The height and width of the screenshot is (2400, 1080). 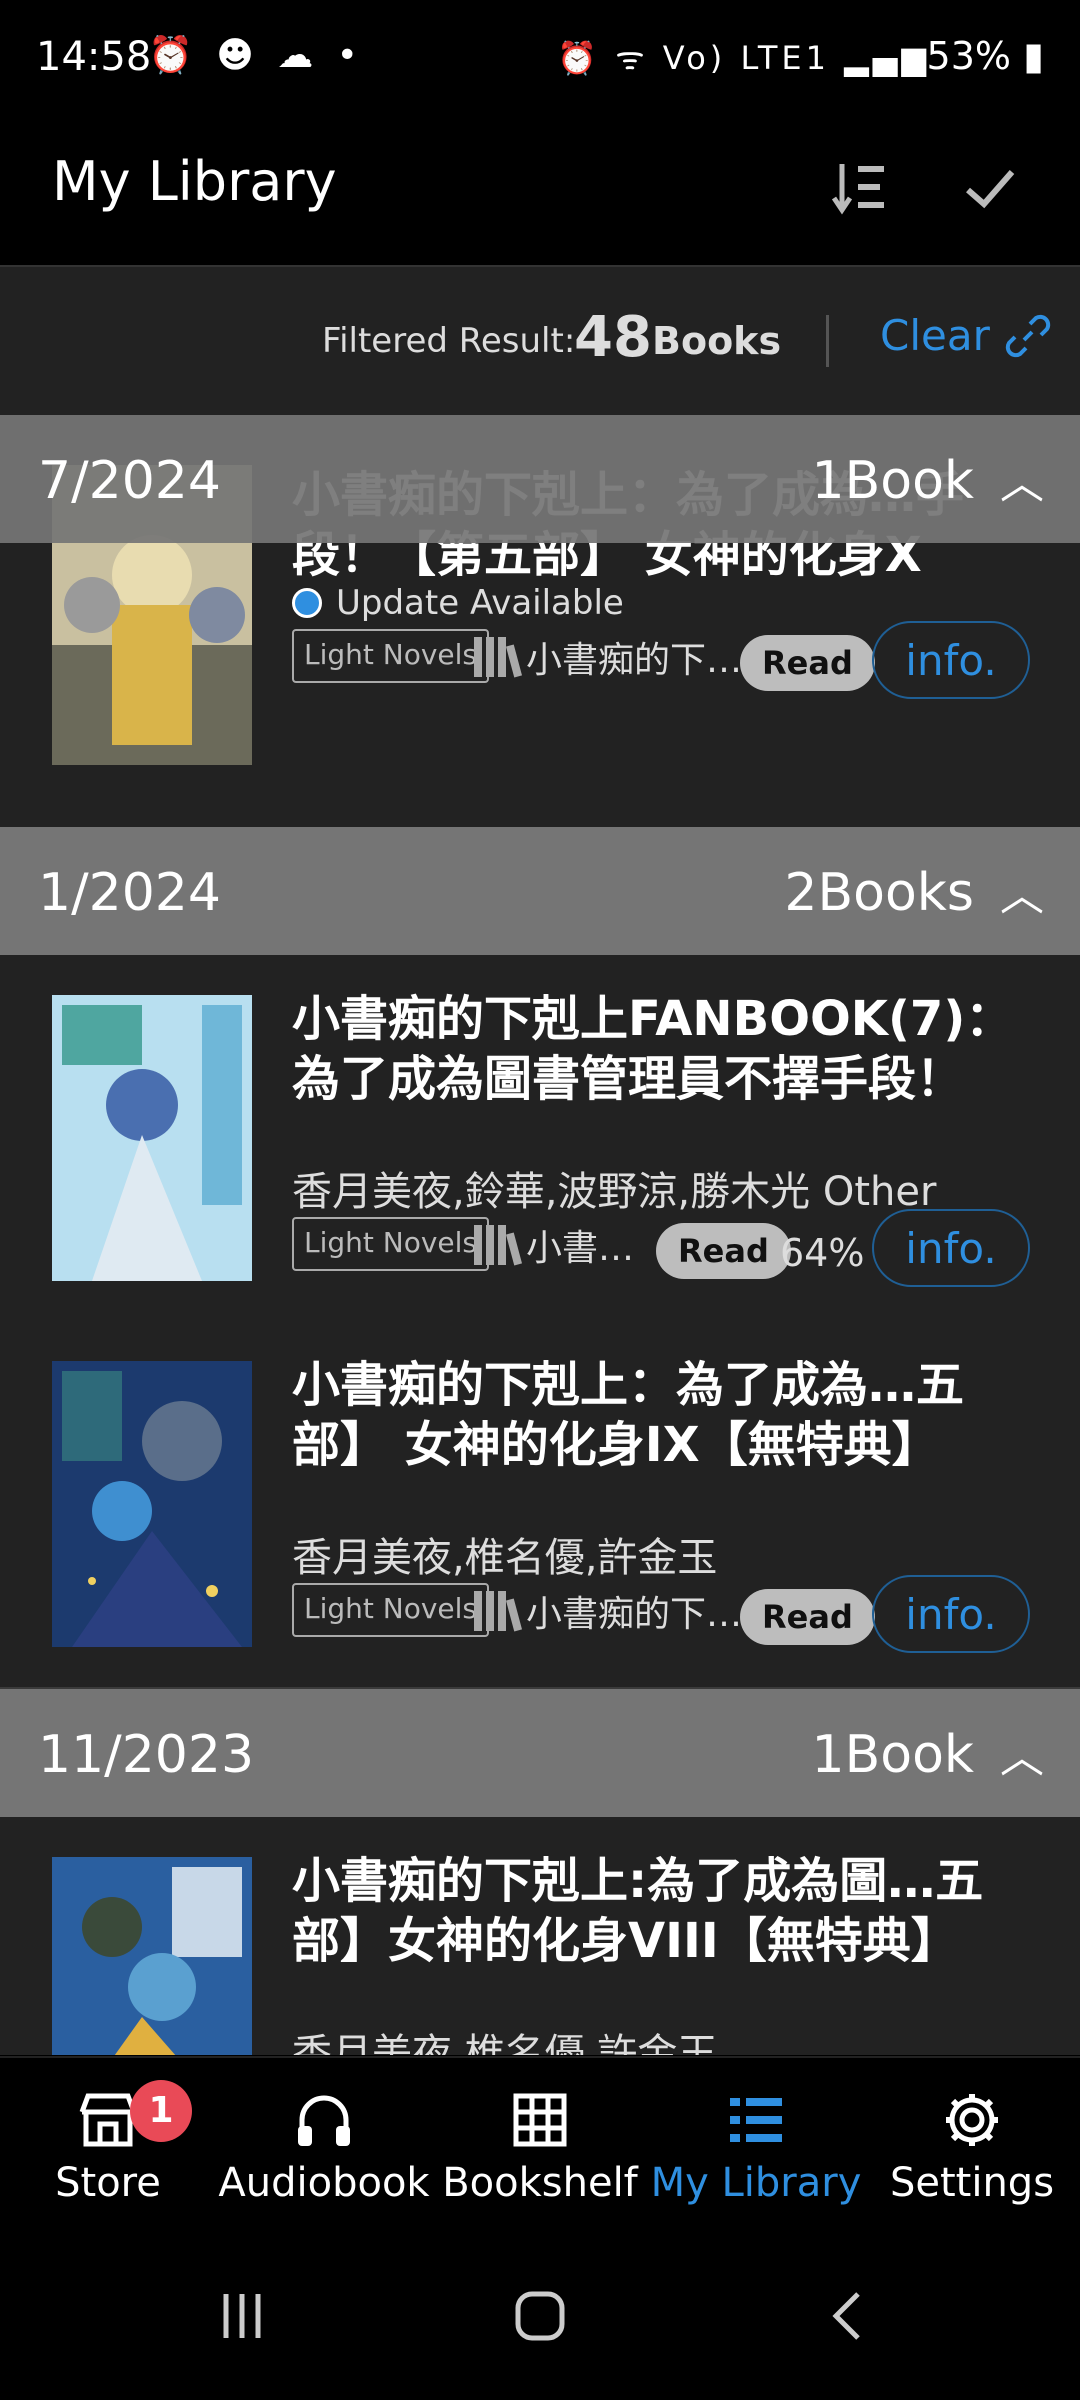 I want to click on clear-filter-button: Clear, so click(x=966, y=335).